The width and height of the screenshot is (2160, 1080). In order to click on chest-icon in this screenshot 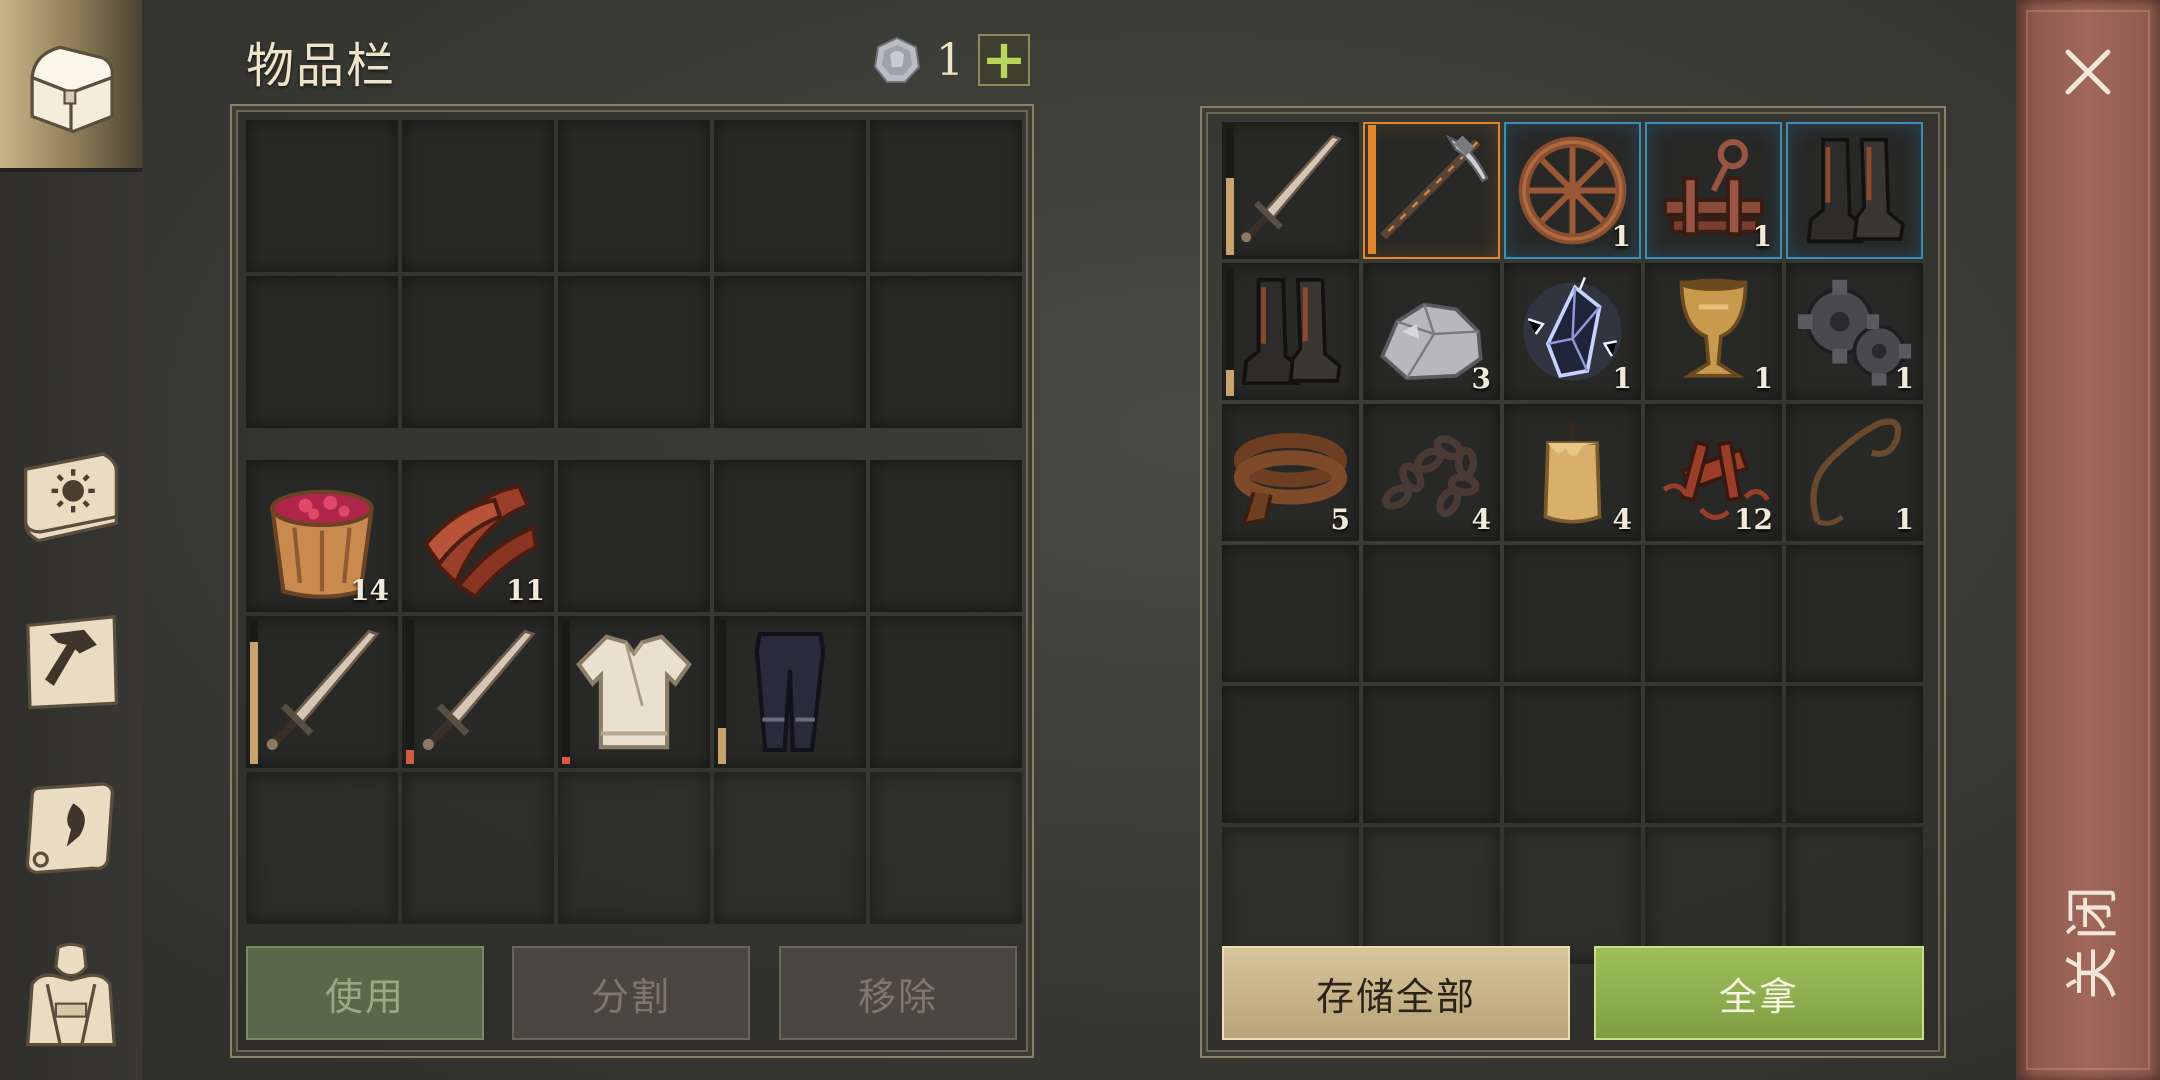, I will do `click(72, 89)`.